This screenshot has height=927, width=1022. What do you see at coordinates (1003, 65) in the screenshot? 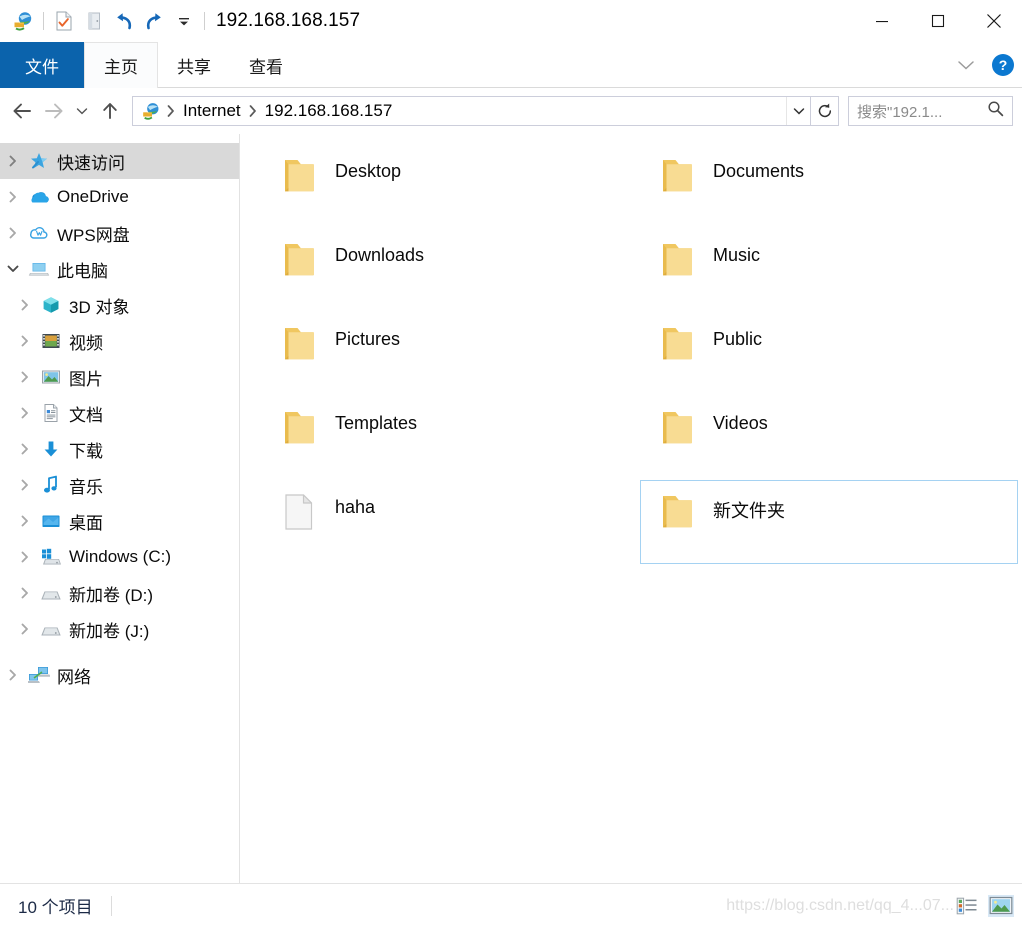
I see `help-button: ?` at bounding box center [1003, 65].